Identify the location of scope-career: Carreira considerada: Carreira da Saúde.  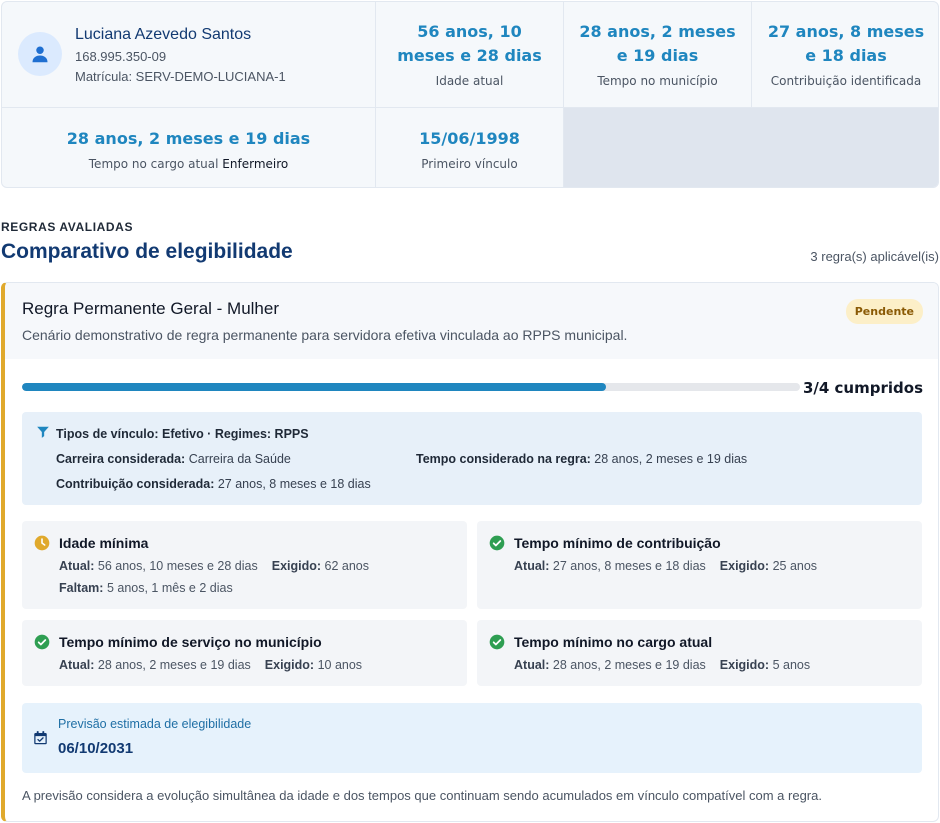
(173, 459).